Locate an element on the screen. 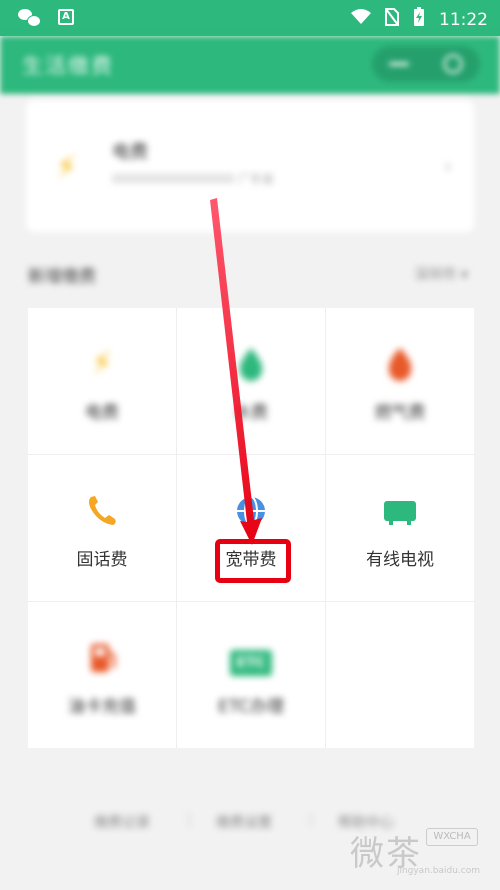 This screenshot has height=890, width=500. watermark-url: jingyan.baidu.com is located at coordinates (438, 871).